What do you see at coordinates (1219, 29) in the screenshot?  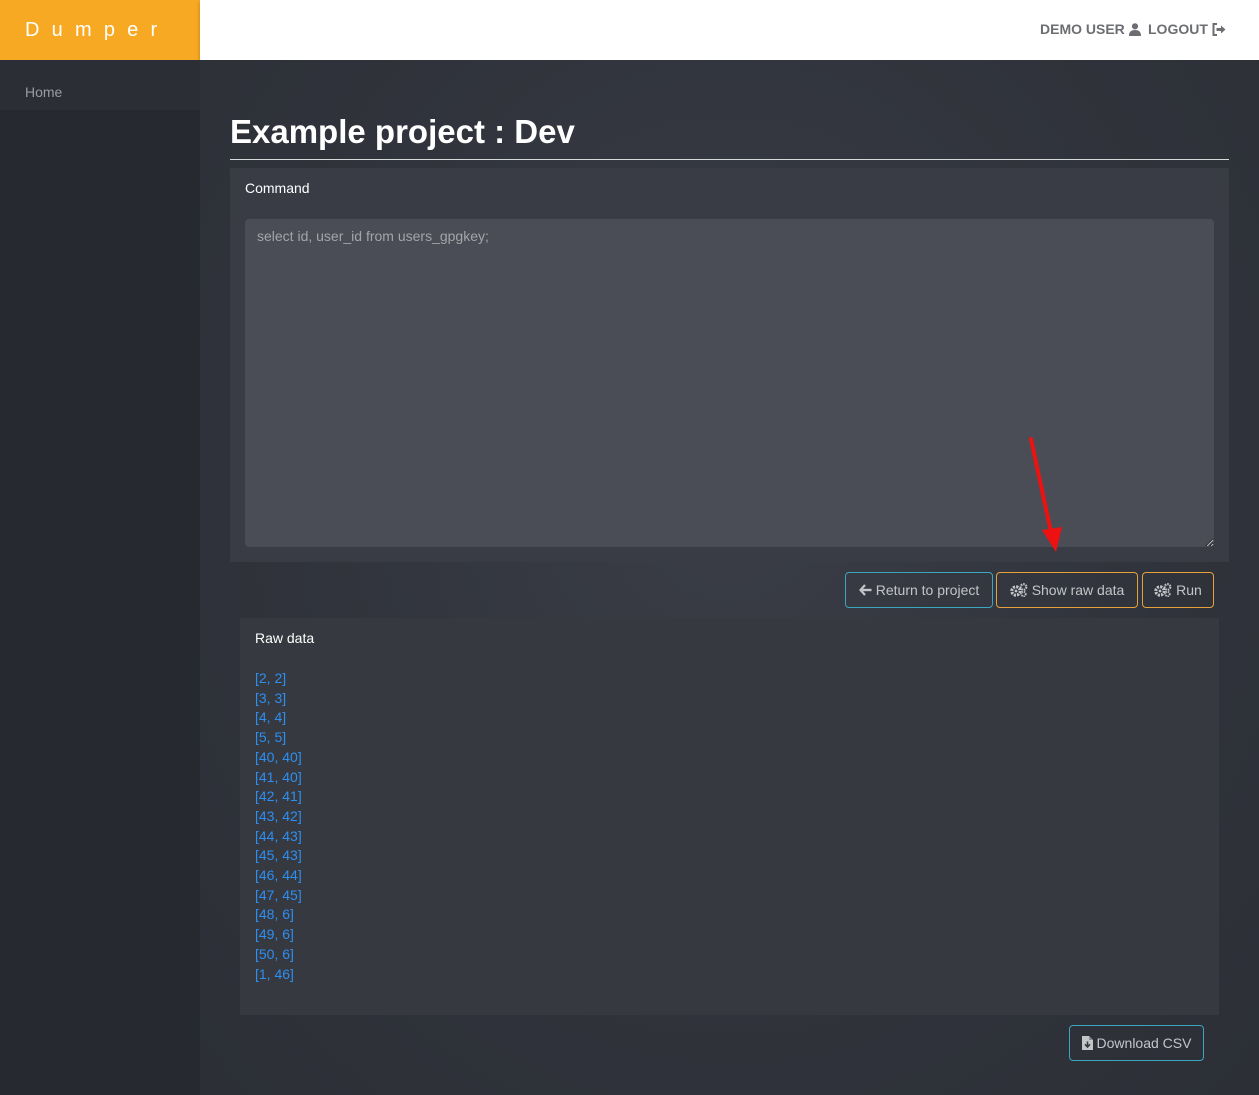 I see `sign-out-icon` at bounding box center [1219, 29].